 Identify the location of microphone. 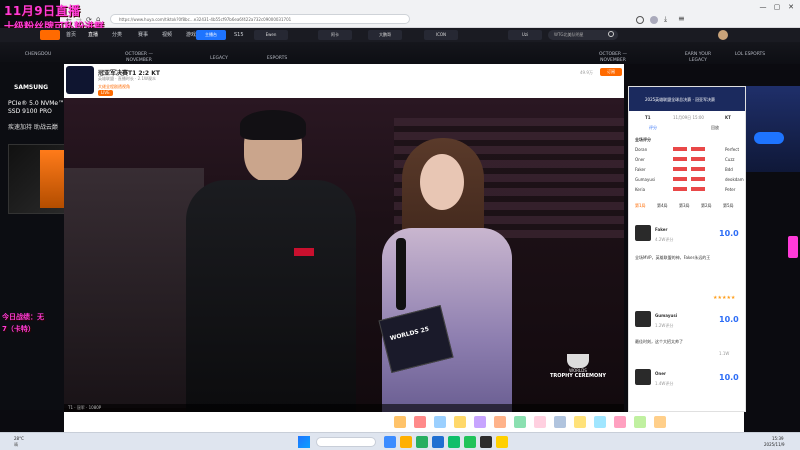
(401, 274).